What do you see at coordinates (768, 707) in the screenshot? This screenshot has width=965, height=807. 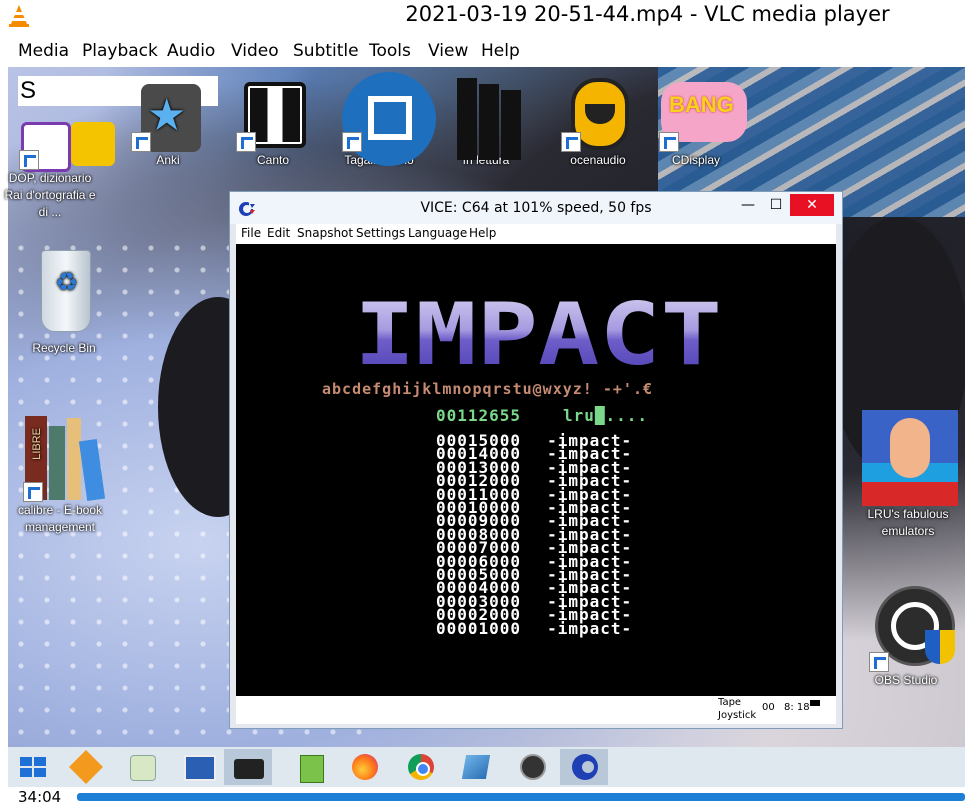 I see `tape-counter: 00` at bounding box center [768, 707].